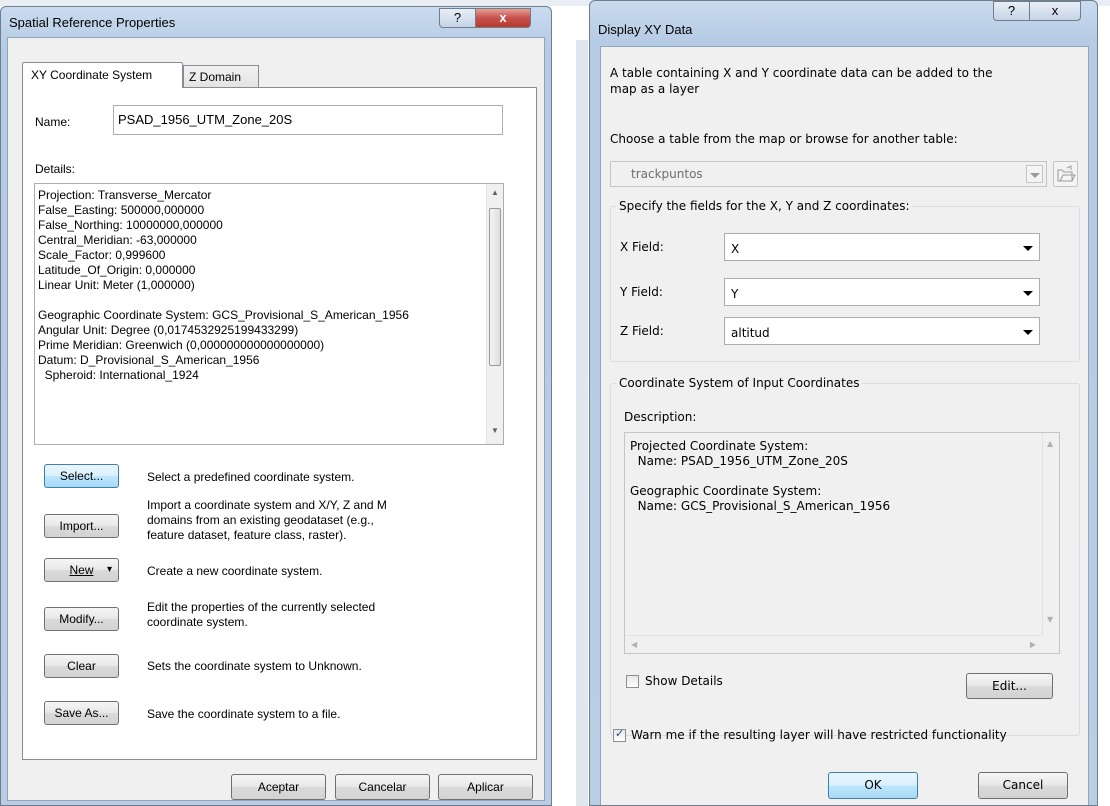 The width and height of the screenshot is (1110, 806). I want to click on ok-button: OK, so click(873, 785).